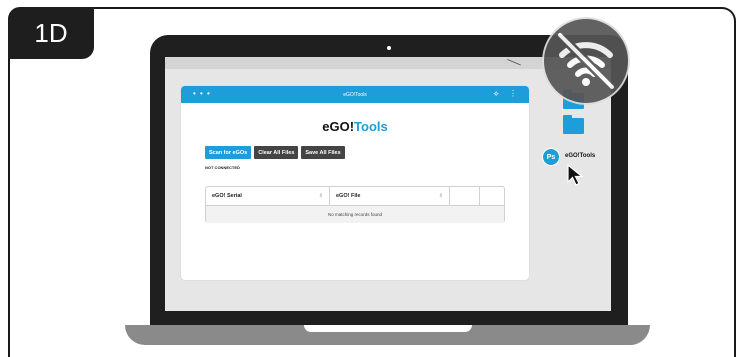  Describe the element at coordinates (514, 63) in the screenshot. I see `wifi-off-menubar-icon: ╲` at that location.